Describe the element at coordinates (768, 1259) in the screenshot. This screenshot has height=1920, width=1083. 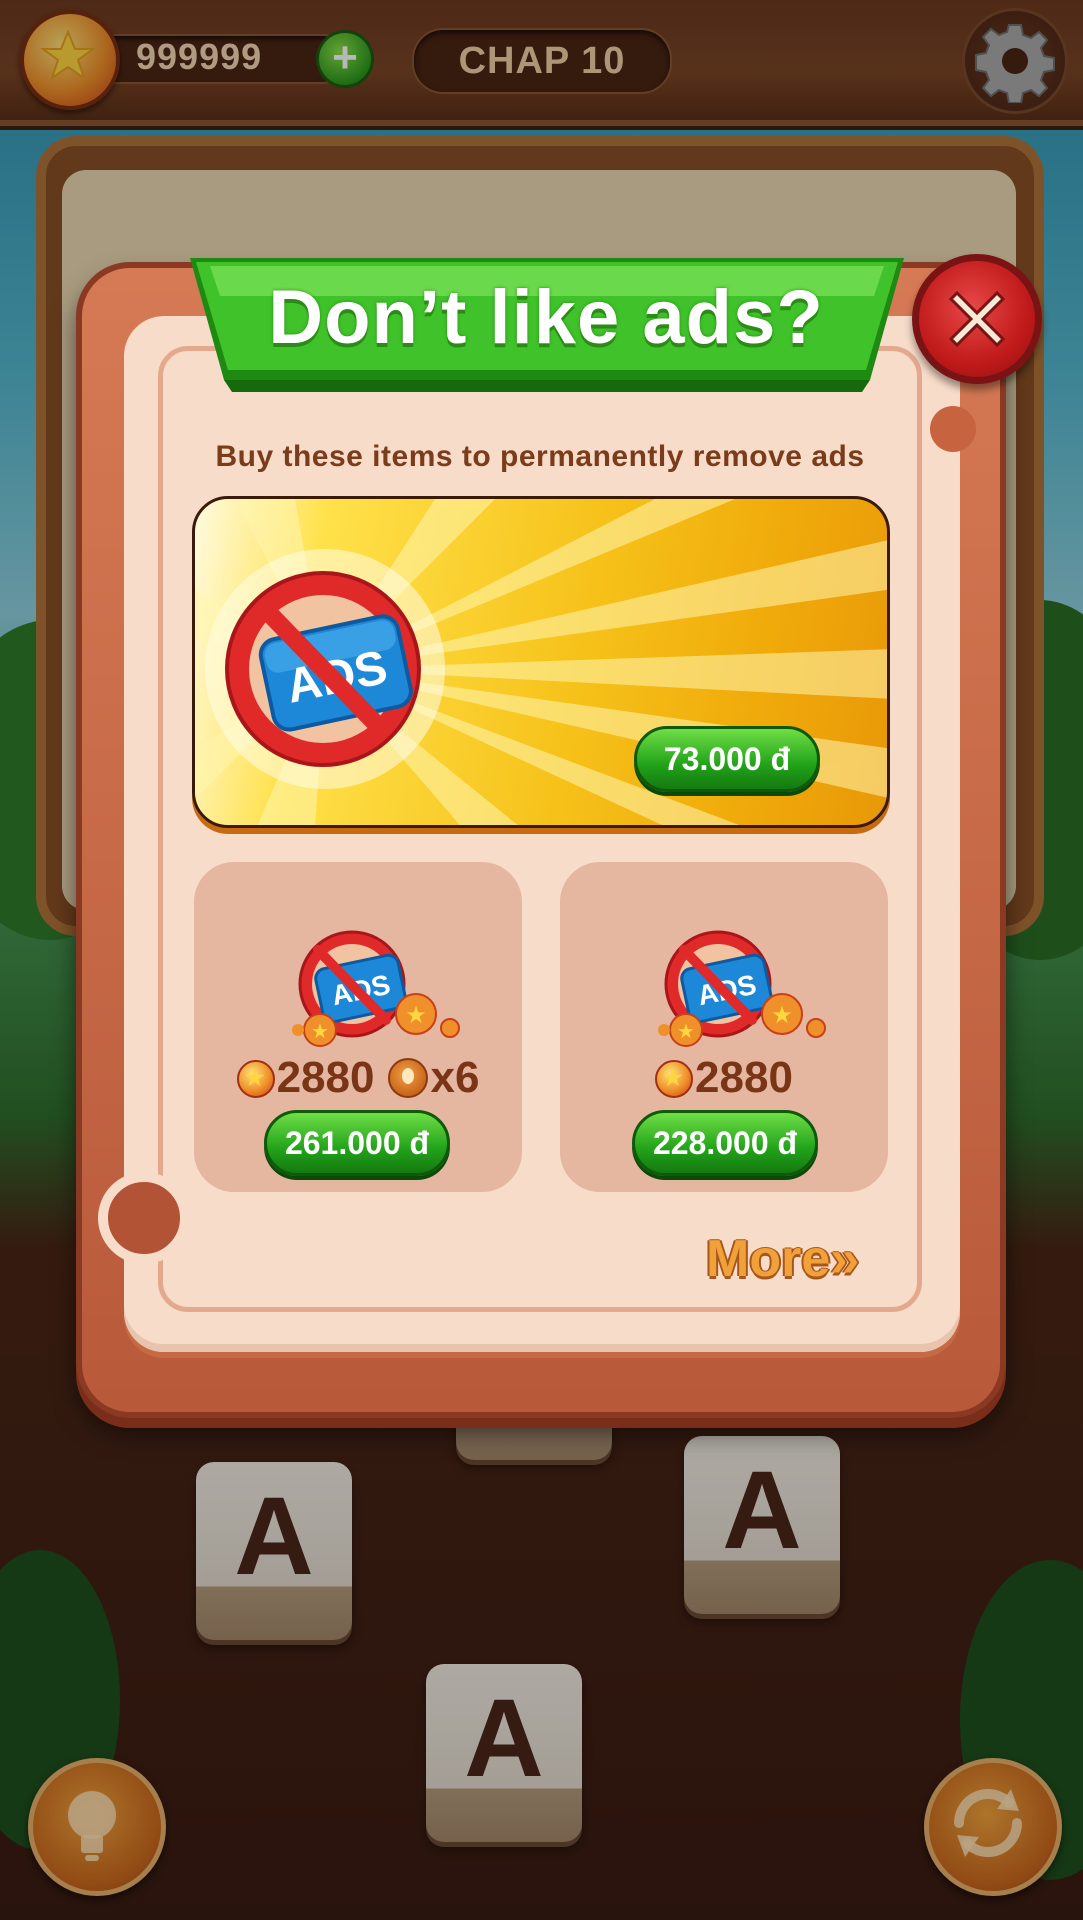
I see `more-label: More` at that location.